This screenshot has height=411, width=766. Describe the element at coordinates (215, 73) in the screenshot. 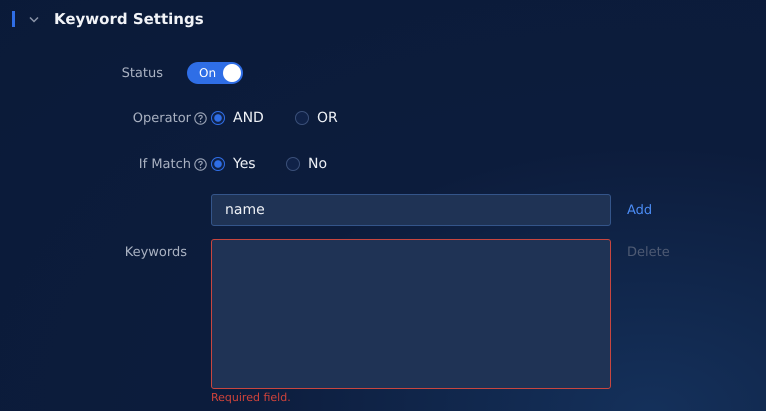

I see `toggle-switch: On` at that location.